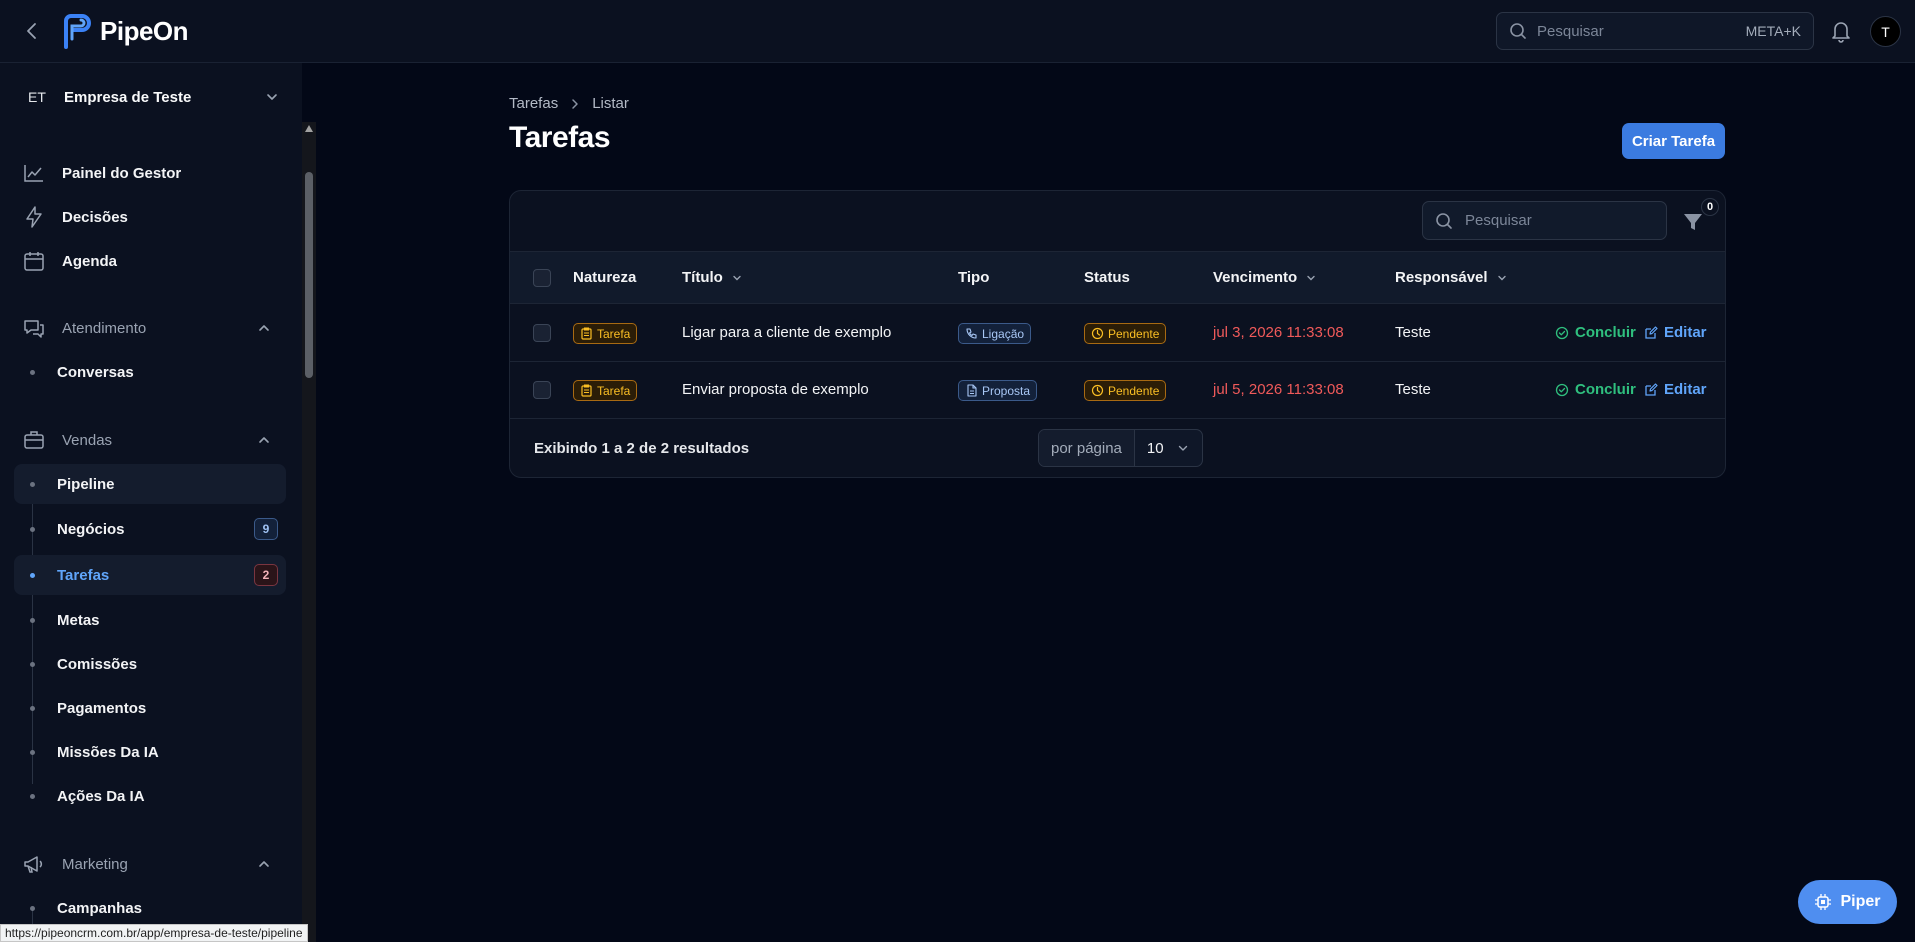 This screenshot has height=942, width=1915. I want to click on tipo-badge: Ligação, so click(995, 333).